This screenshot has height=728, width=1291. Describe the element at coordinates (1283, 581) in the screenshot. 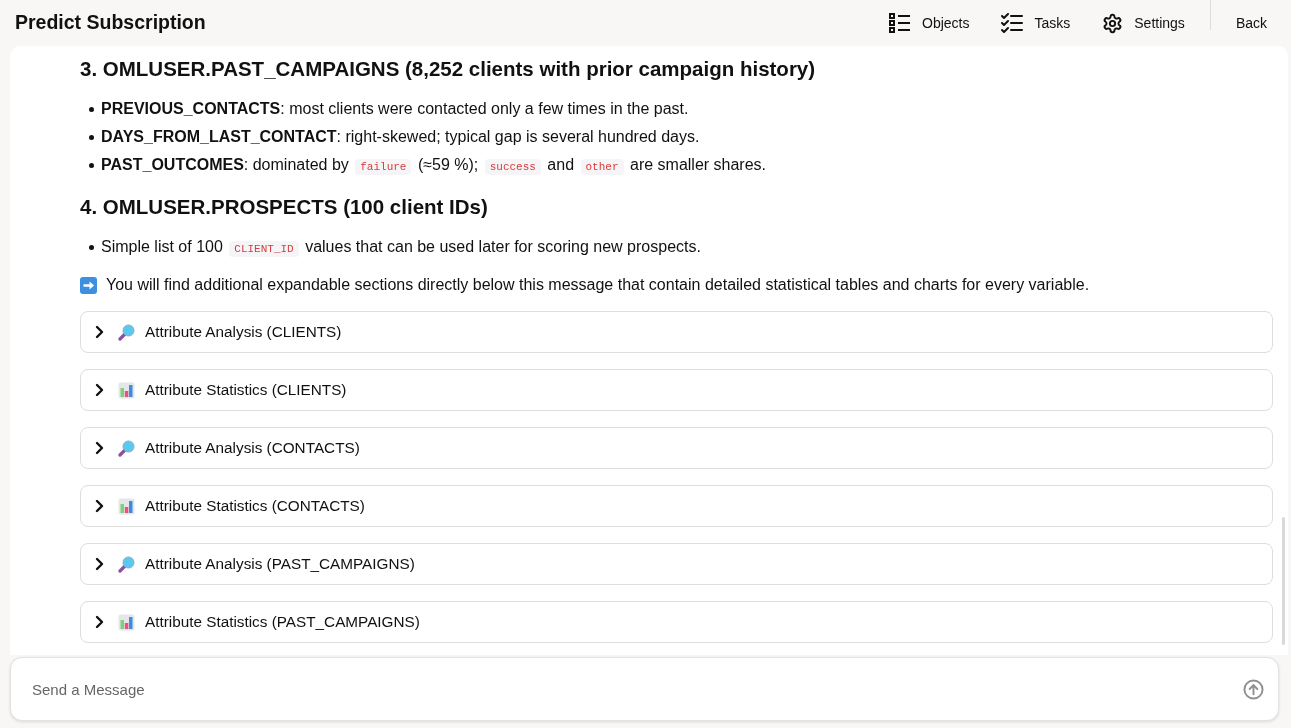

I see `scrollbar` at that location.